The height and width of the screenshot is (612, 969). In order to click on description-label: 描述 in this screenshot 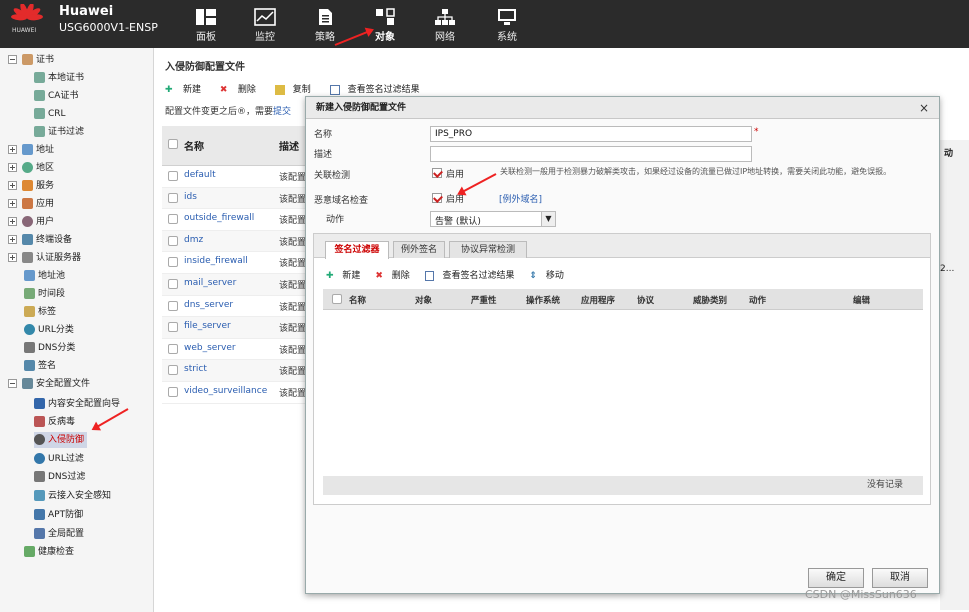, I will do `click(323, 155)`.